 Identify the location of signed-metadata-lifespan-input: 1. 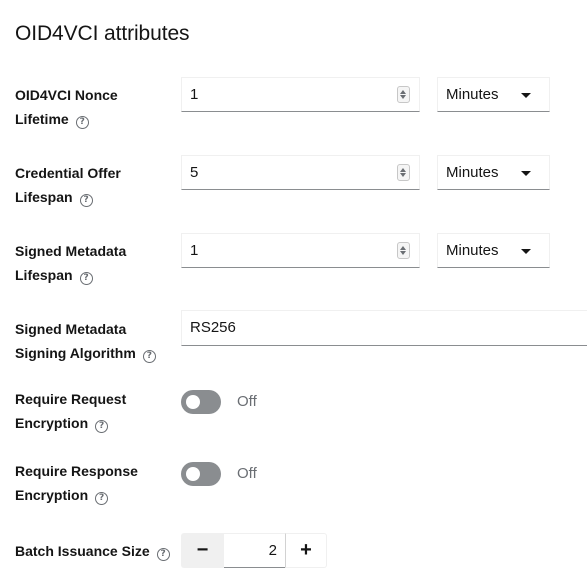
(300, 250).